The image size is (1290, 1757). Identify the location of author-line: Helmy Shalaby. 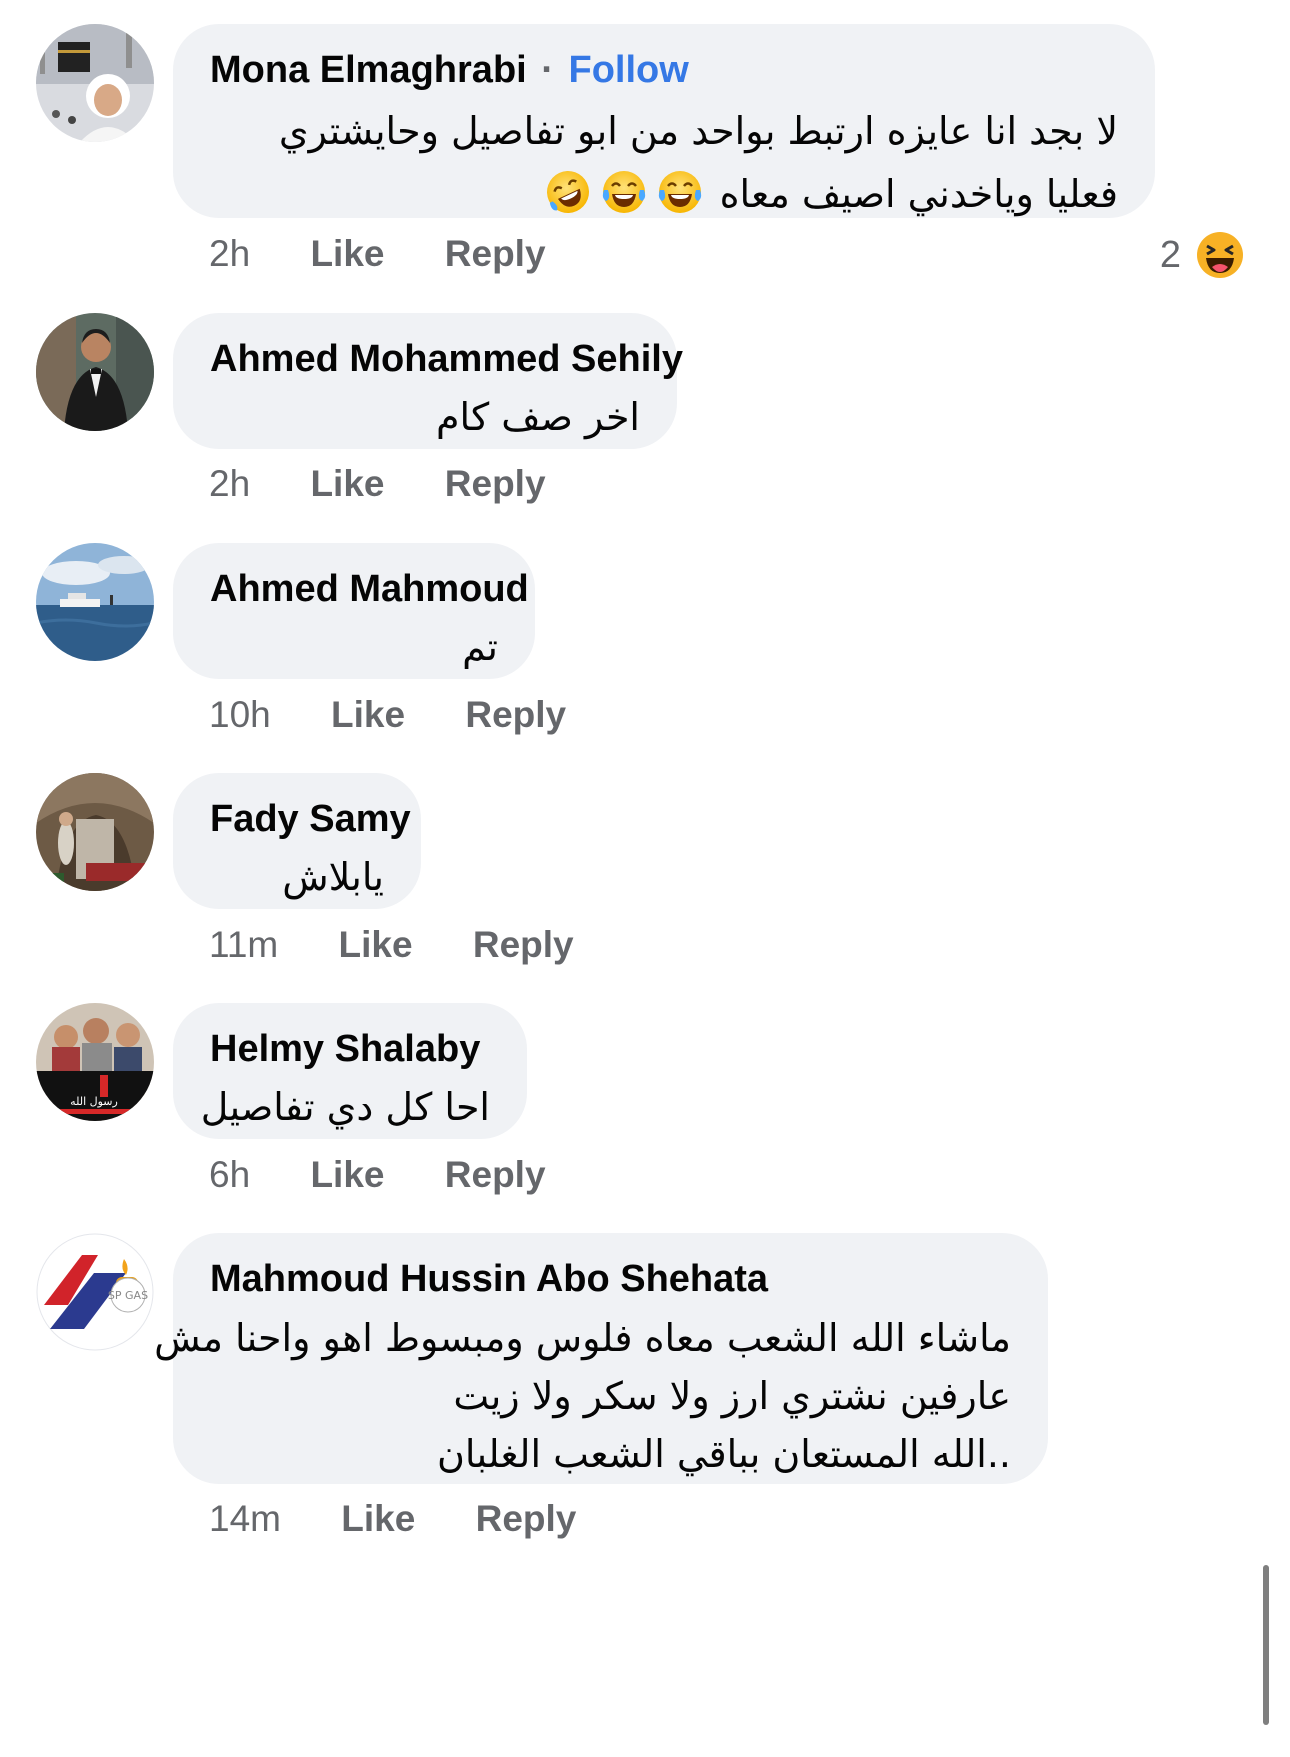
(350, 1049).